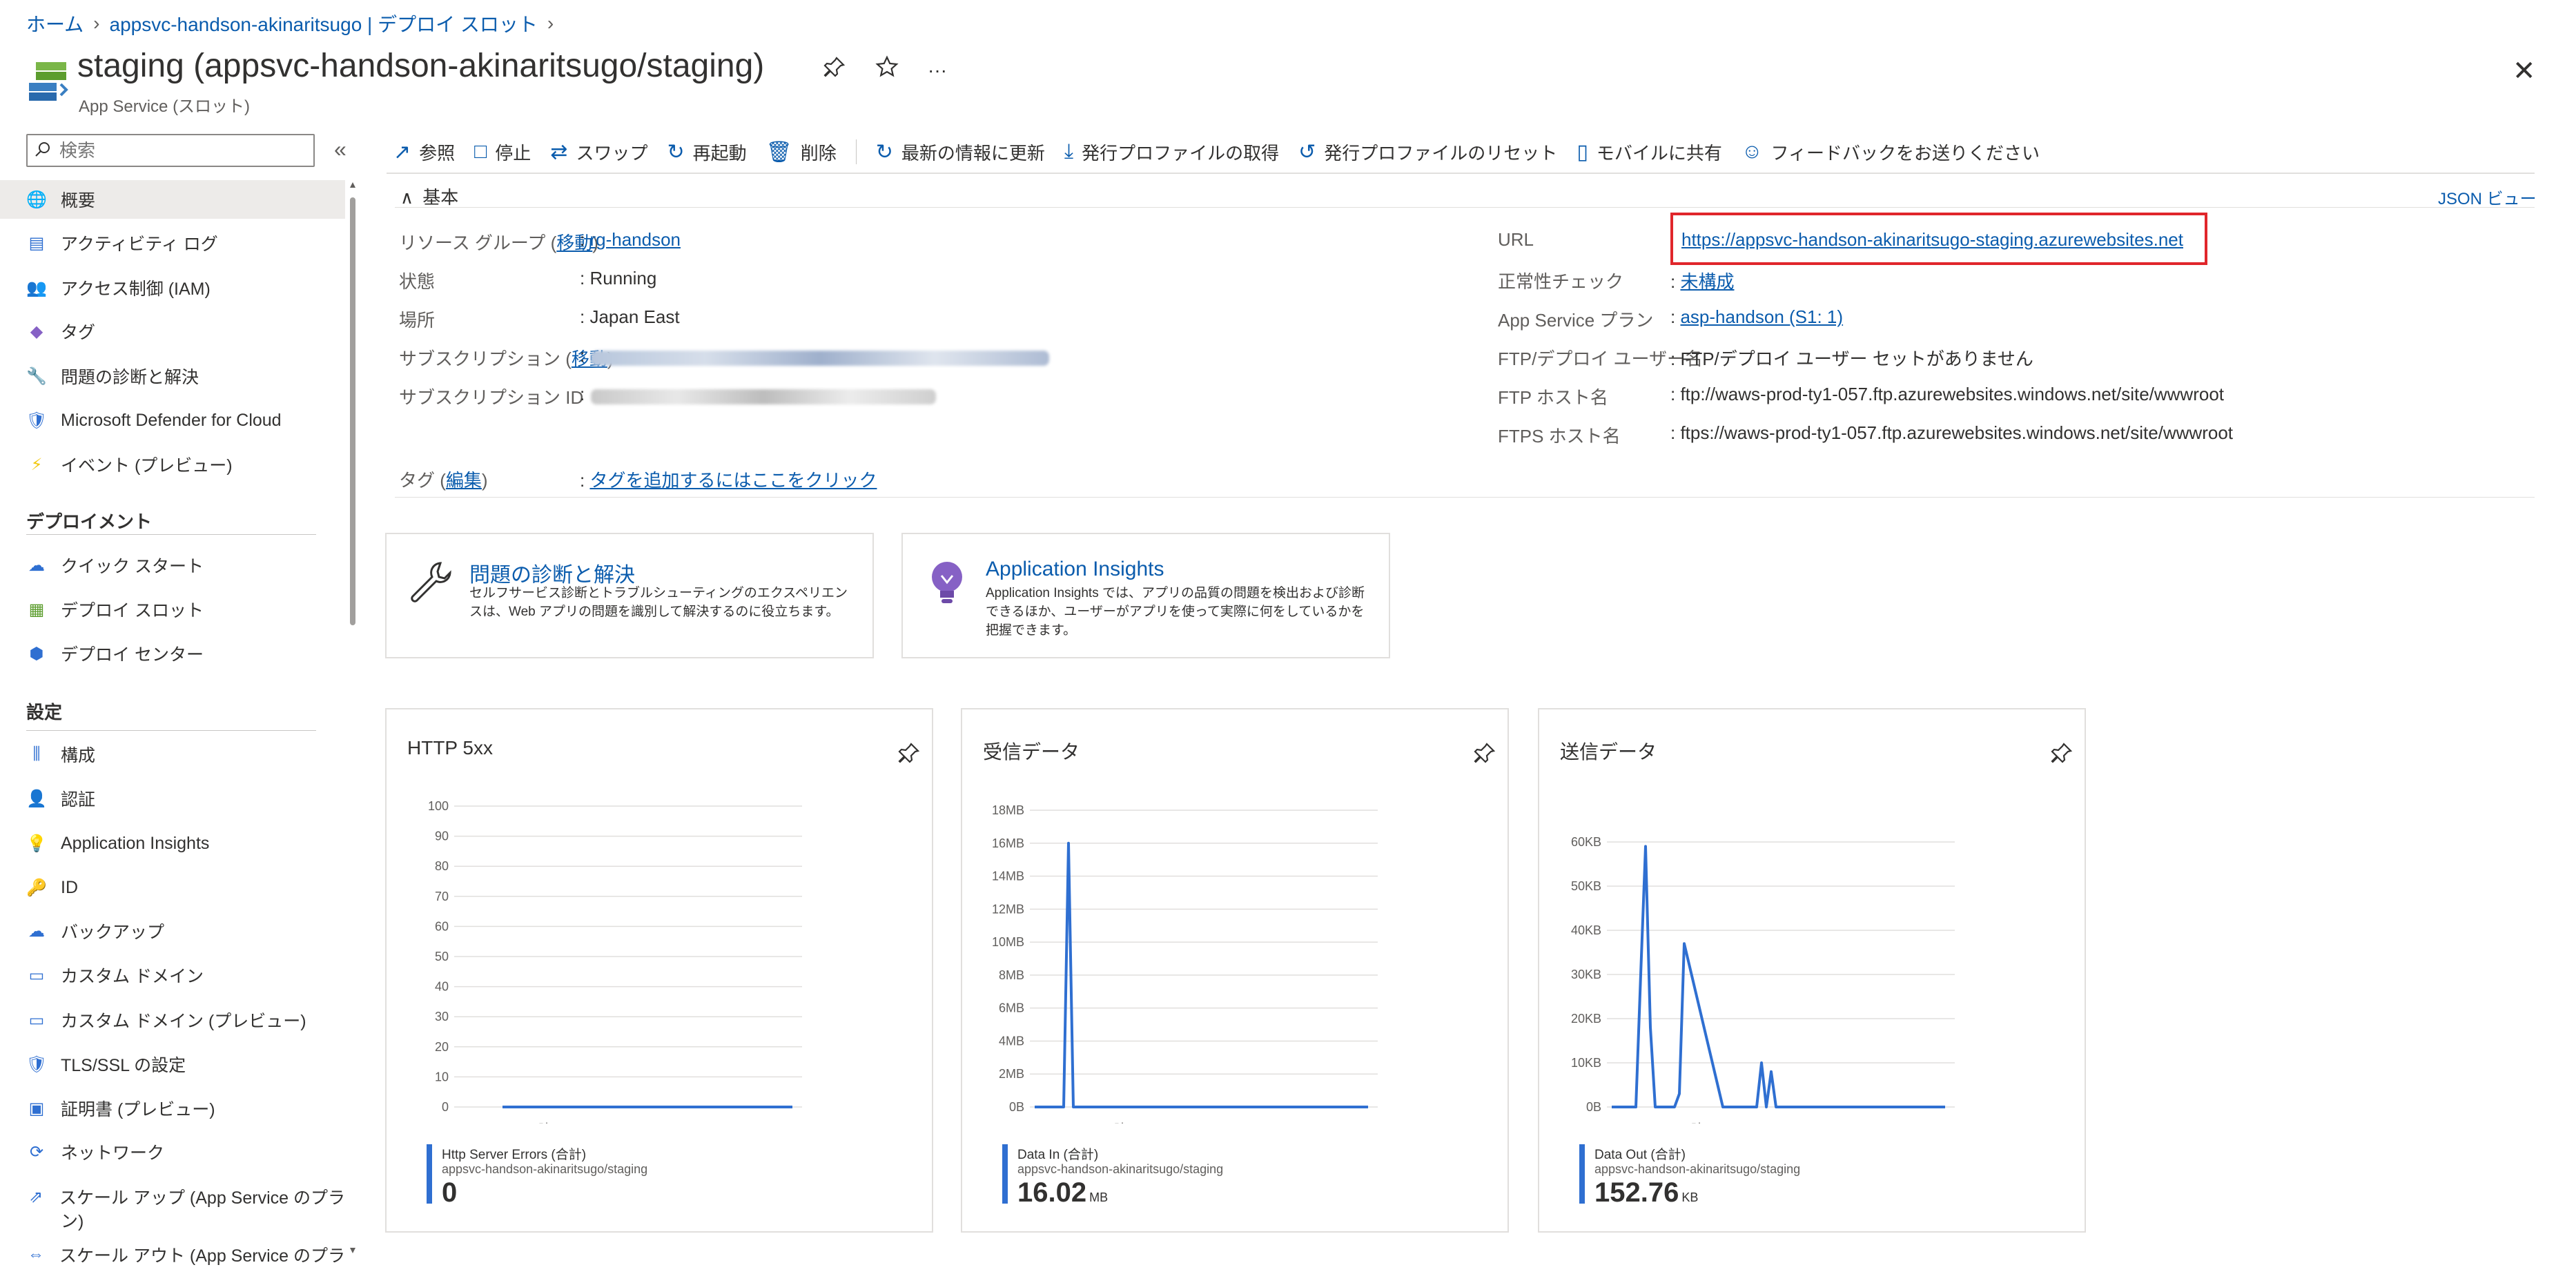  I want to click on sidebar-item-slot: ▦ デプロイ スロット, so click(172, 609).